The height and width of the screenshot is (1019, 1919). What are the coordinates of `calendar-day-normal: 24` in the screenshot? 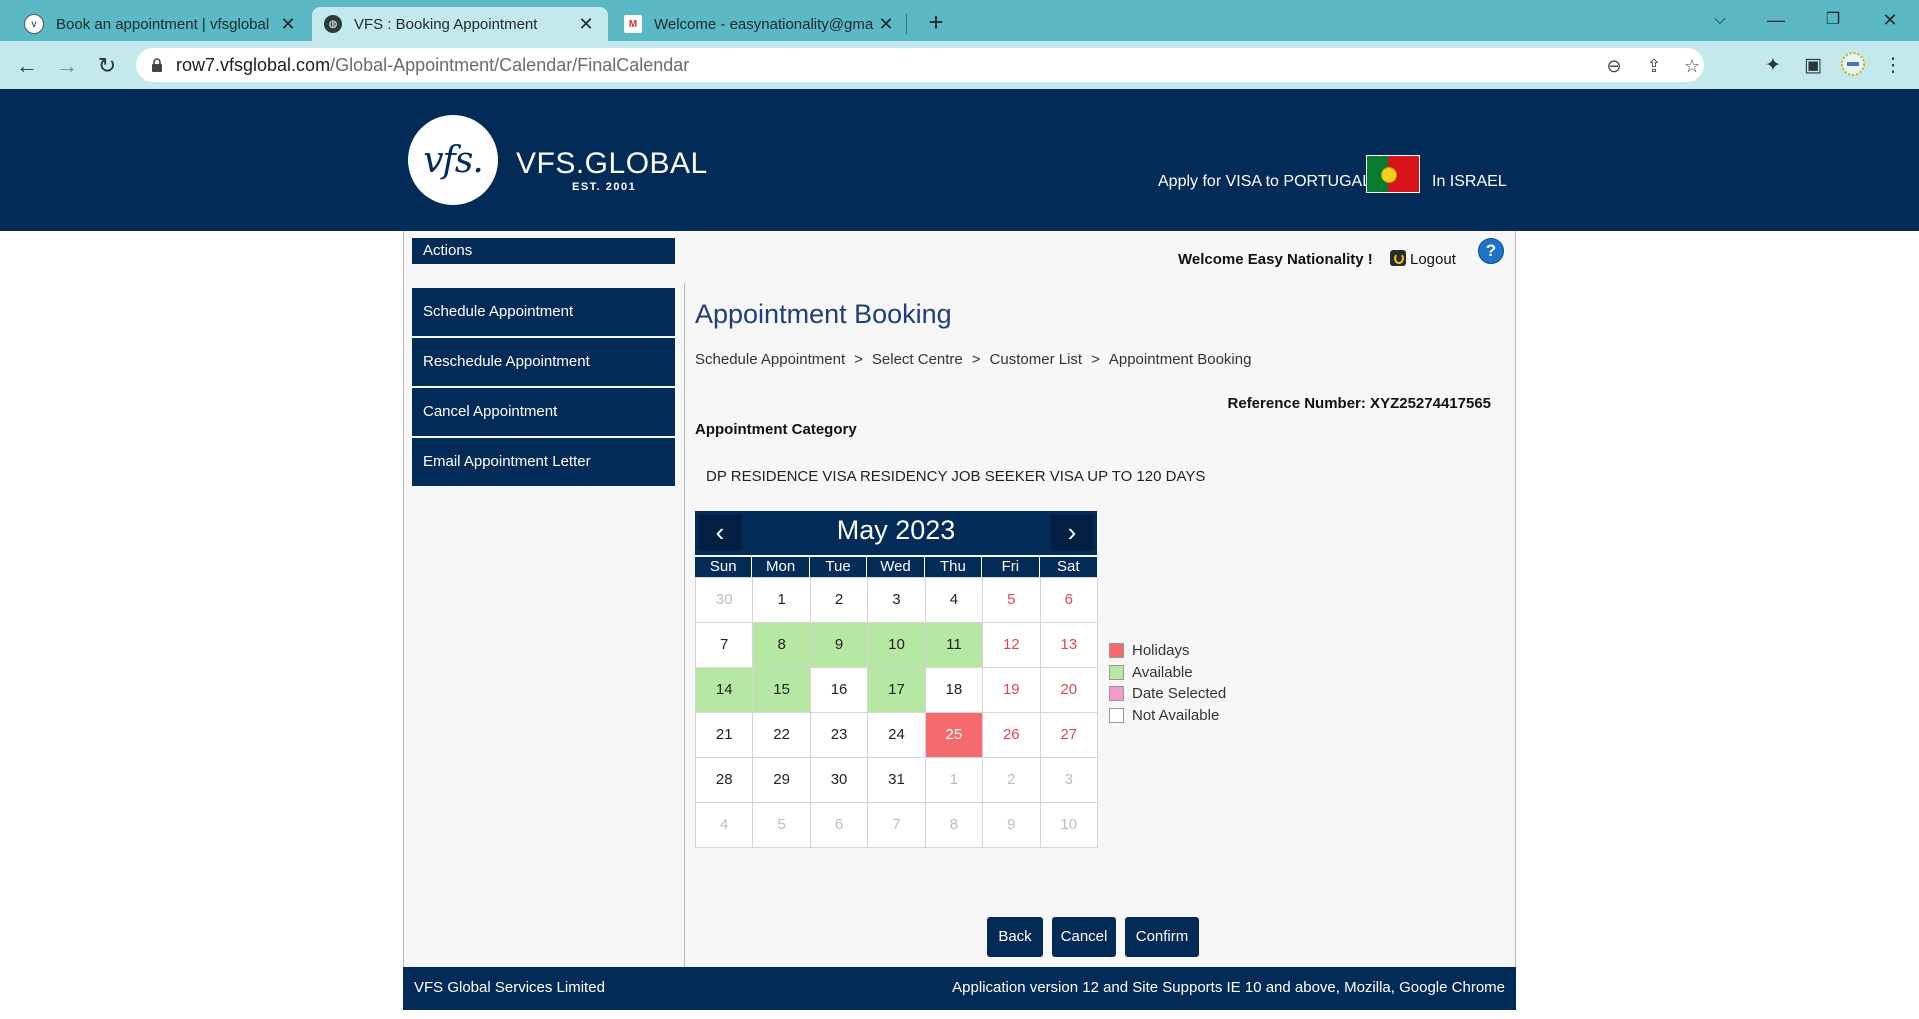 It's located at (897, 735).